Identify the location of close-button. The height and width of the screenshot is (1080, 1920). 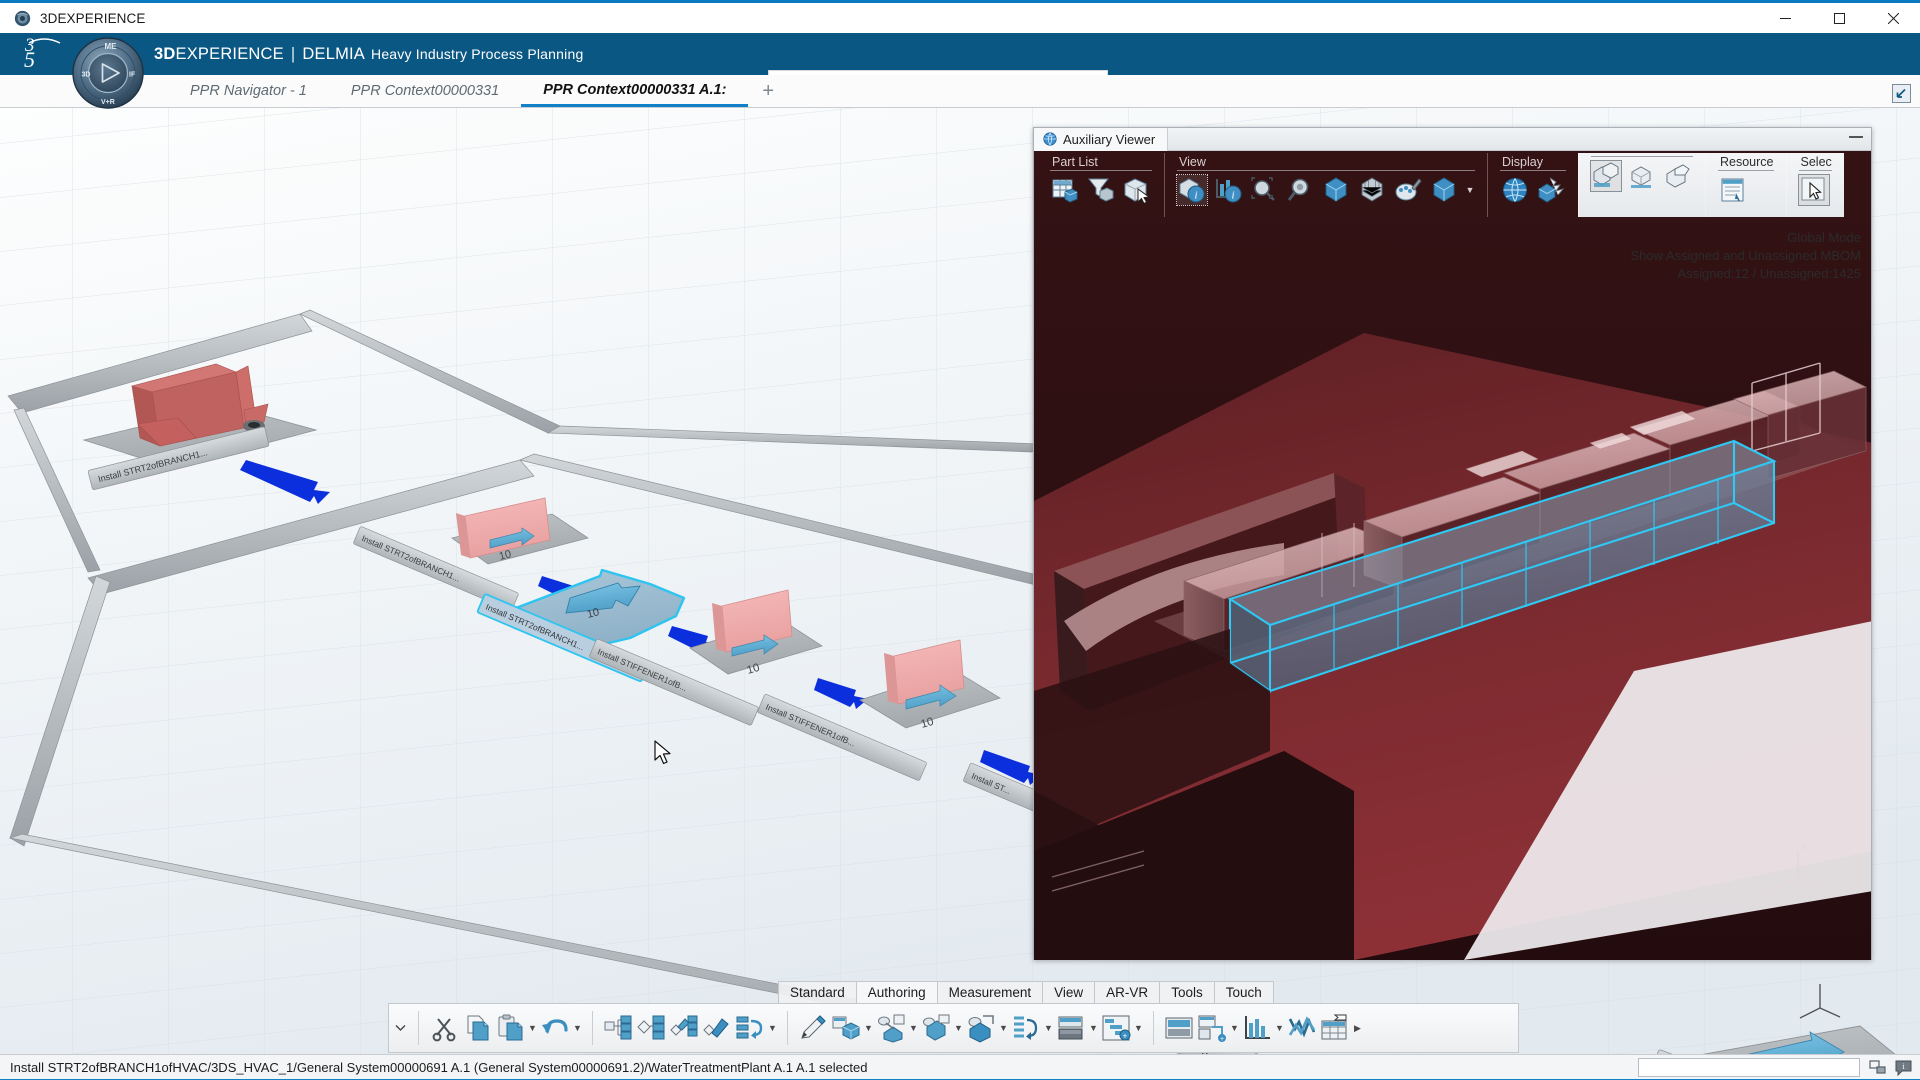
(1893, 18).